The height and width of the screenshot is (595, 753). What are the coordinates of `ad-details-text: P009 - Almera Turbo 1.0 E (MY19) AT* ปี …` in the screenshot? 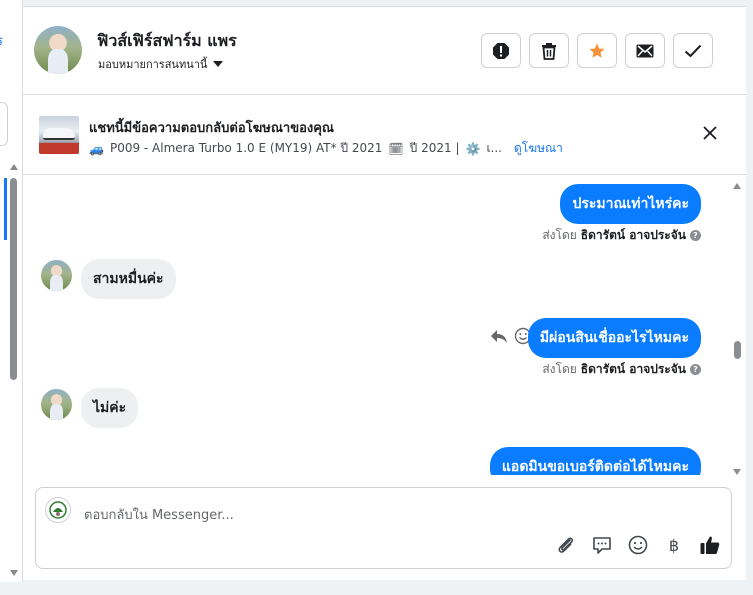 It's located at (246, 148).